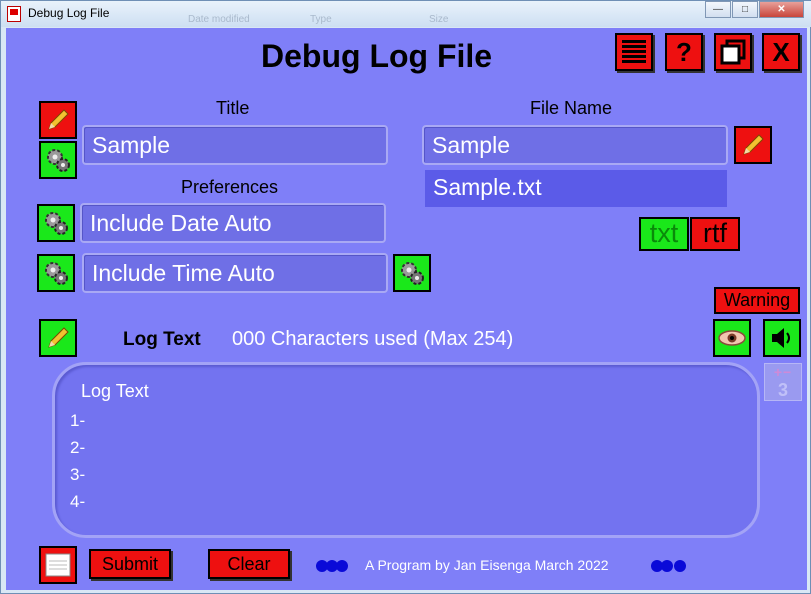 This screenshot has width=811, height=594. Describe the element at coordinates (781, 9) in the screenshot. I see `window-close-button: ✕` at that location.